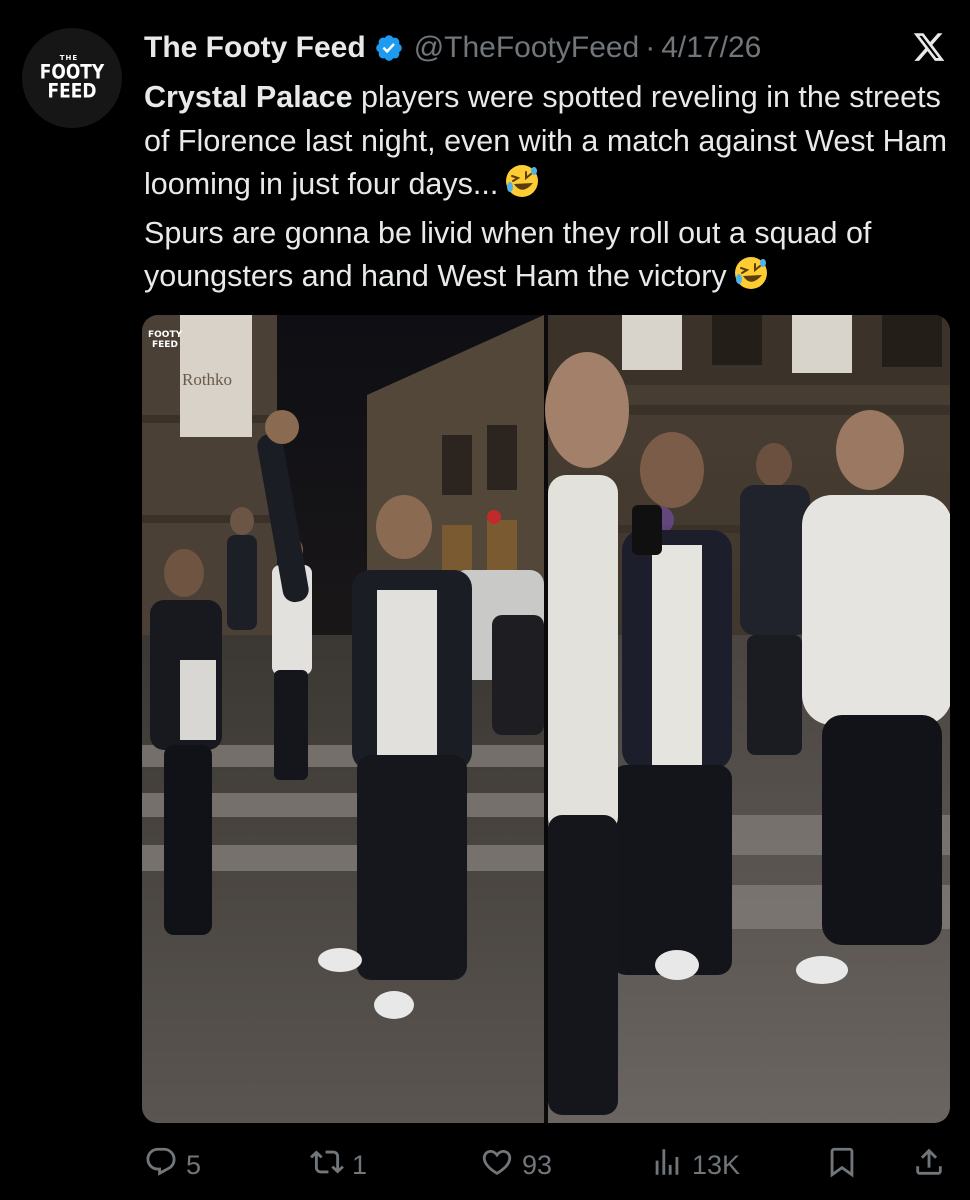  What do you see at coordinates (537, 1164) in the screenshot?
I see `like-count: 93` at bounding box center [537, 1164].